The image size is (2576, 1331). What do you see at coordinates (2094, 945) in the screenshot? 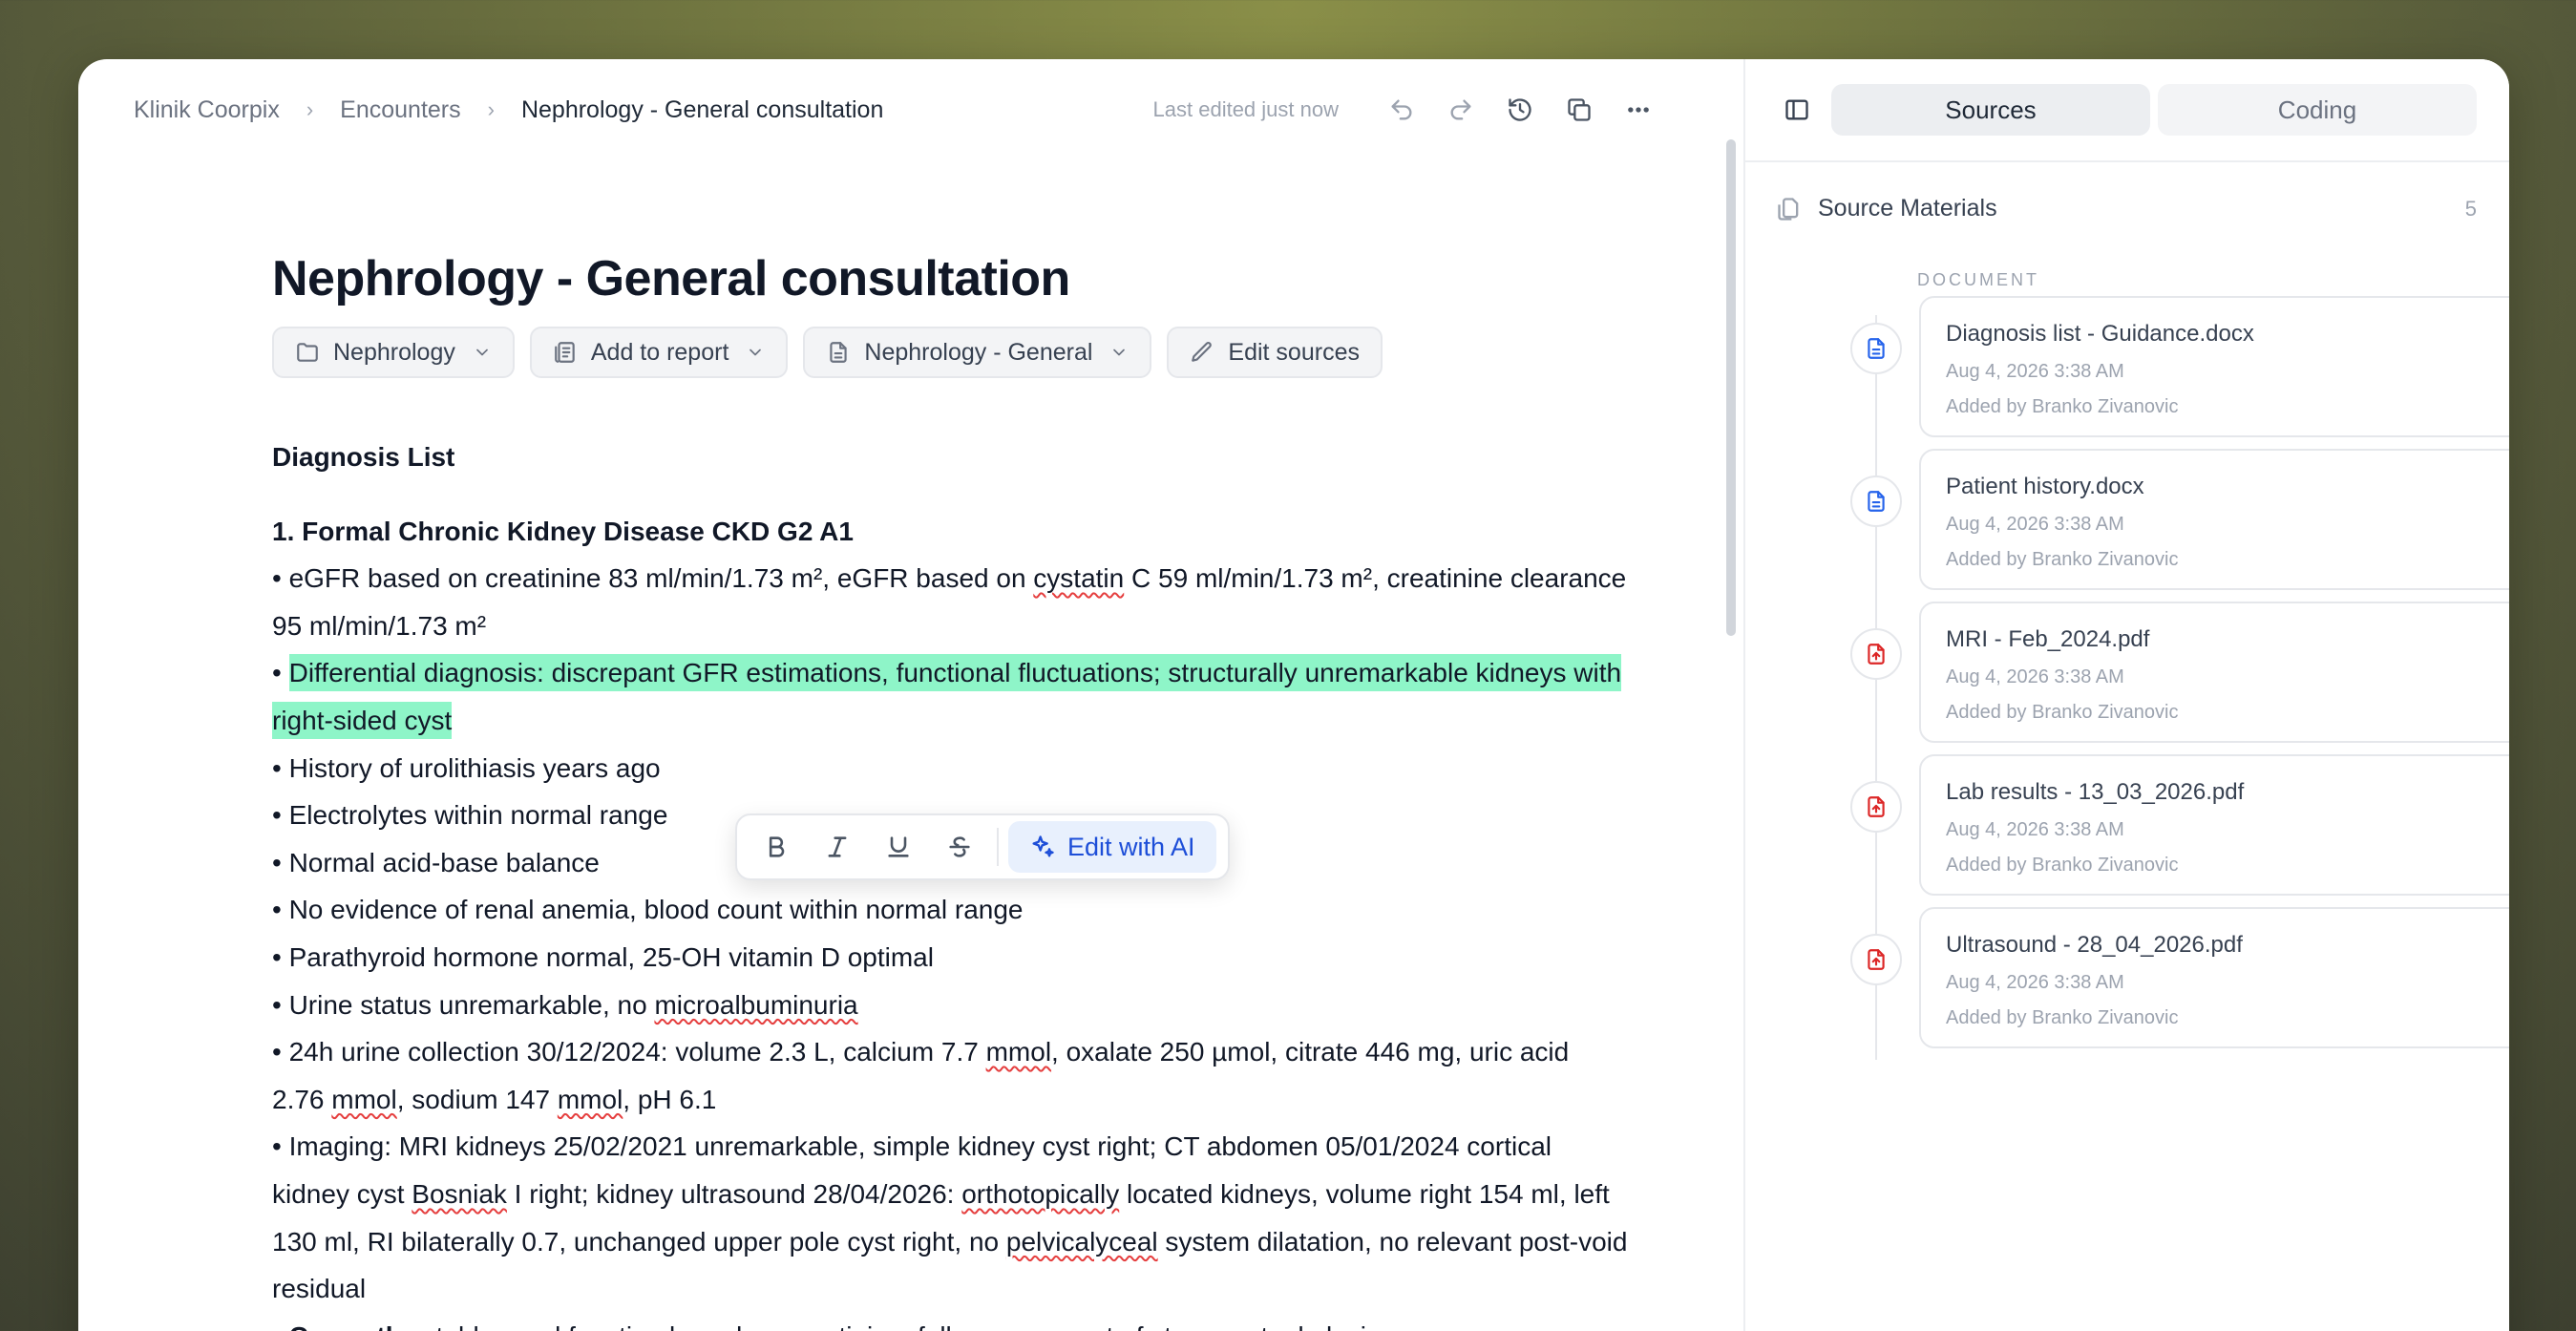
I see `source-name: Ultrasound - 28_04_2026.pdf` at bounding box center [2094, 945].